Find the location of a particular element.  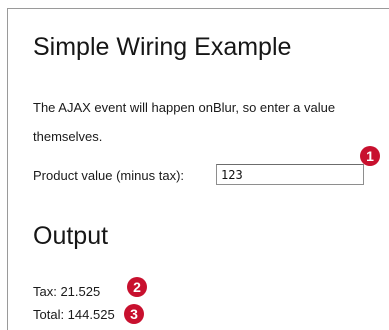

callout-marker-3: 3 is located at coordinates (134, 314).